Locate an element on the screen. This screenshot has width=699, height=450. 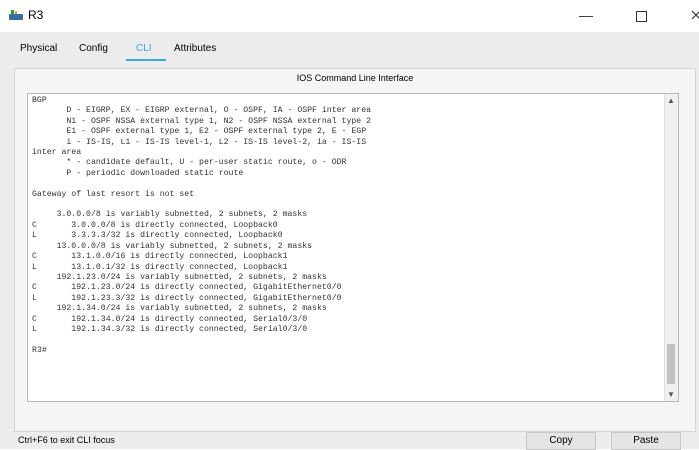
terminal-scrollbar: ▲ ▼ is located at coordinates (671, 247).